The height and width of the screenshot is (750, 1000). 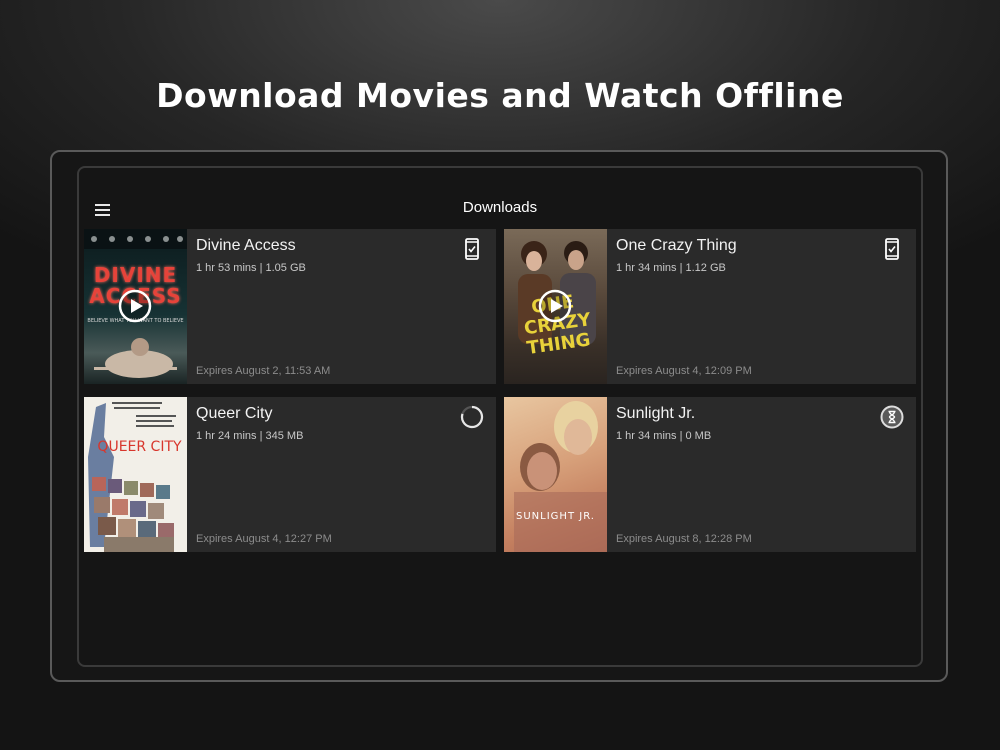 What do you see at coordinates (139, 447) in the screenshot?
I see `poster-title-queer-city: QUEER CITY` at bounding box center [139, 447].